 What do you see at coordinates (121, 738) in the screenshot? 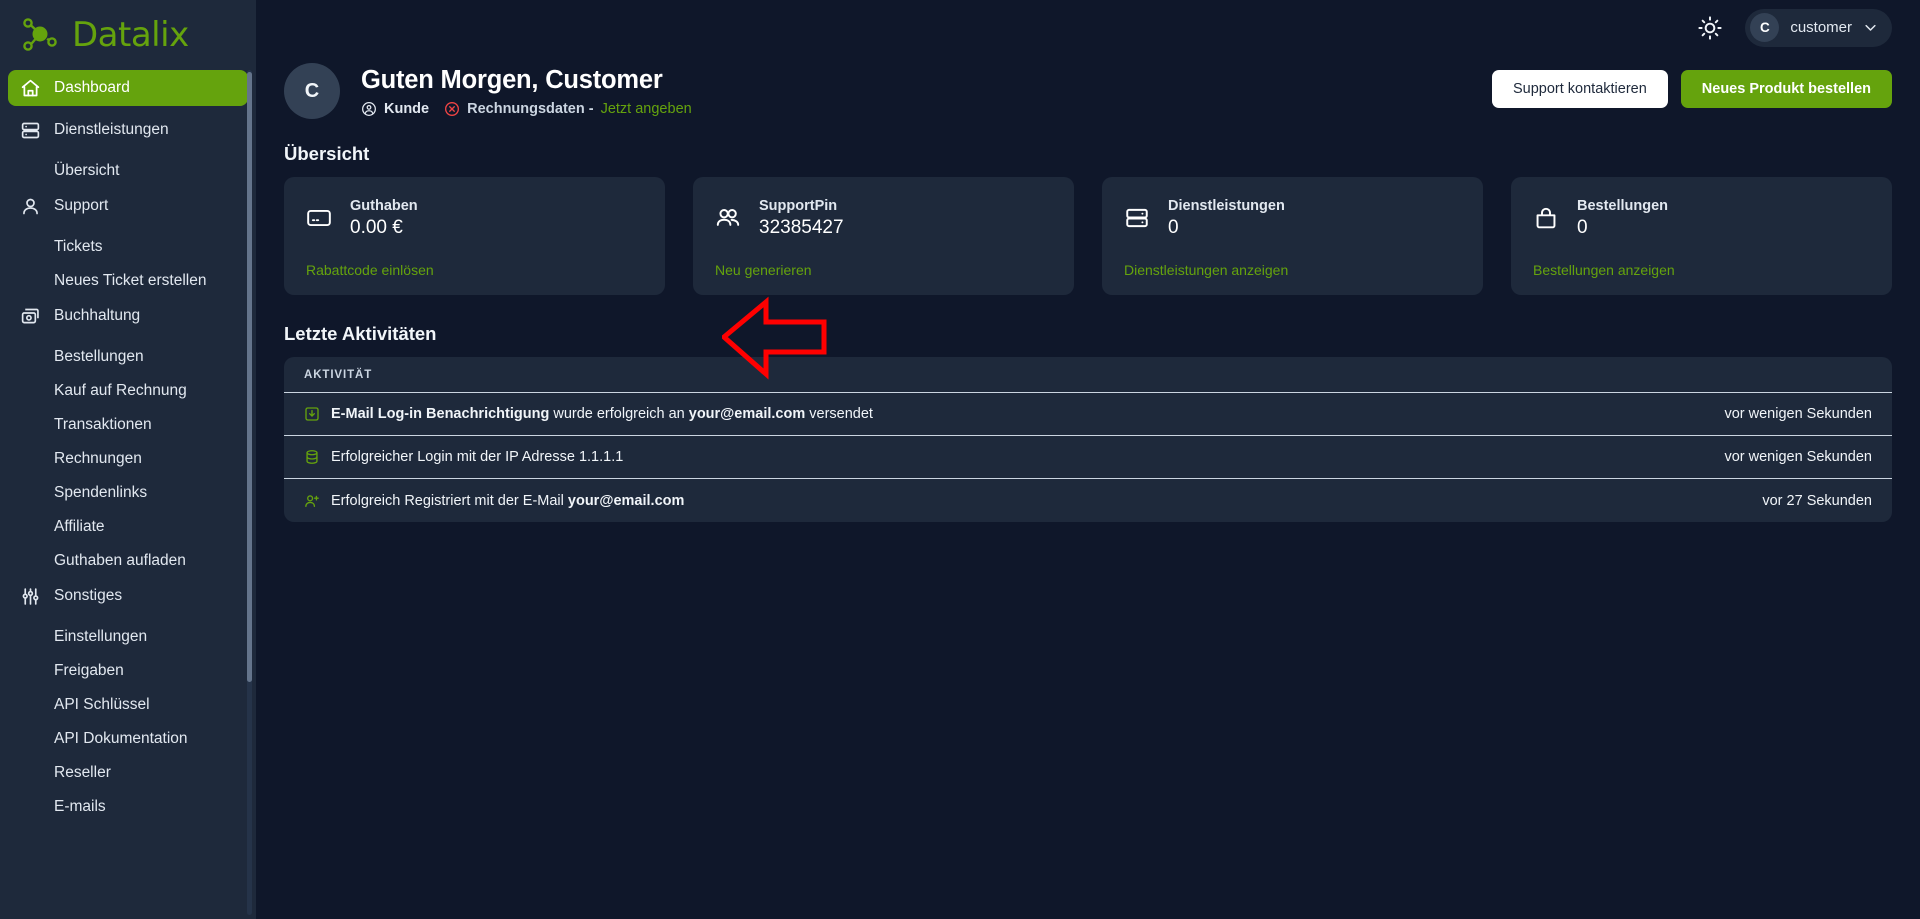
I see `sidebar-item-label: API Dokumentation` at bounding box center [121, 738].